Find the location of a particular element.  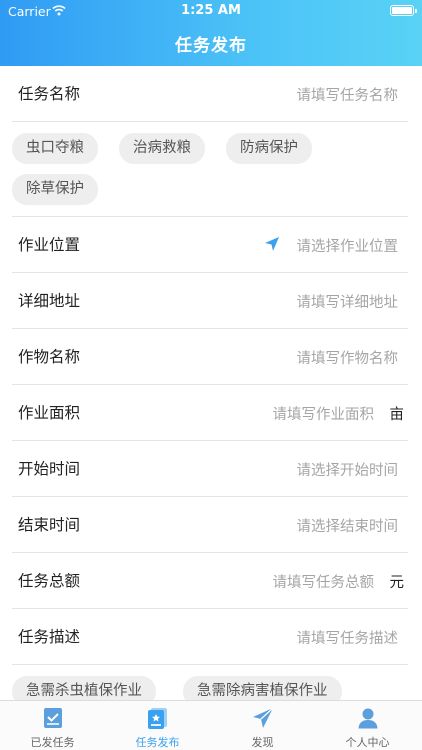

tab-label: 任务发布 is located at coordinates (157, 742).